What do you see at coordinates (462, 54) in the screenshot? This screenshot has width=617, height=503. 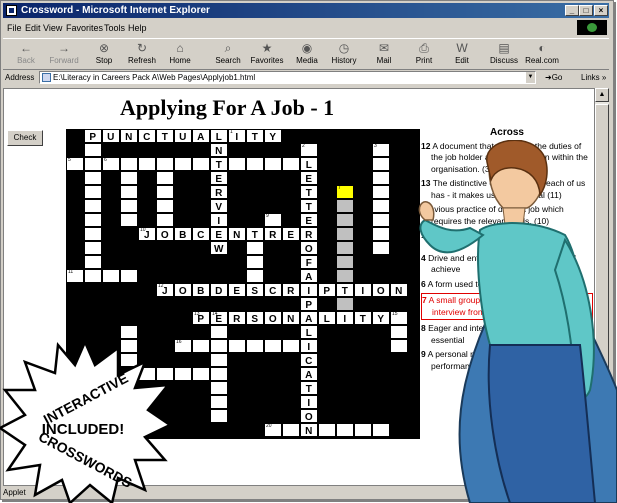 I see `edit-button: W Edit` at bounding box center [462, 54].